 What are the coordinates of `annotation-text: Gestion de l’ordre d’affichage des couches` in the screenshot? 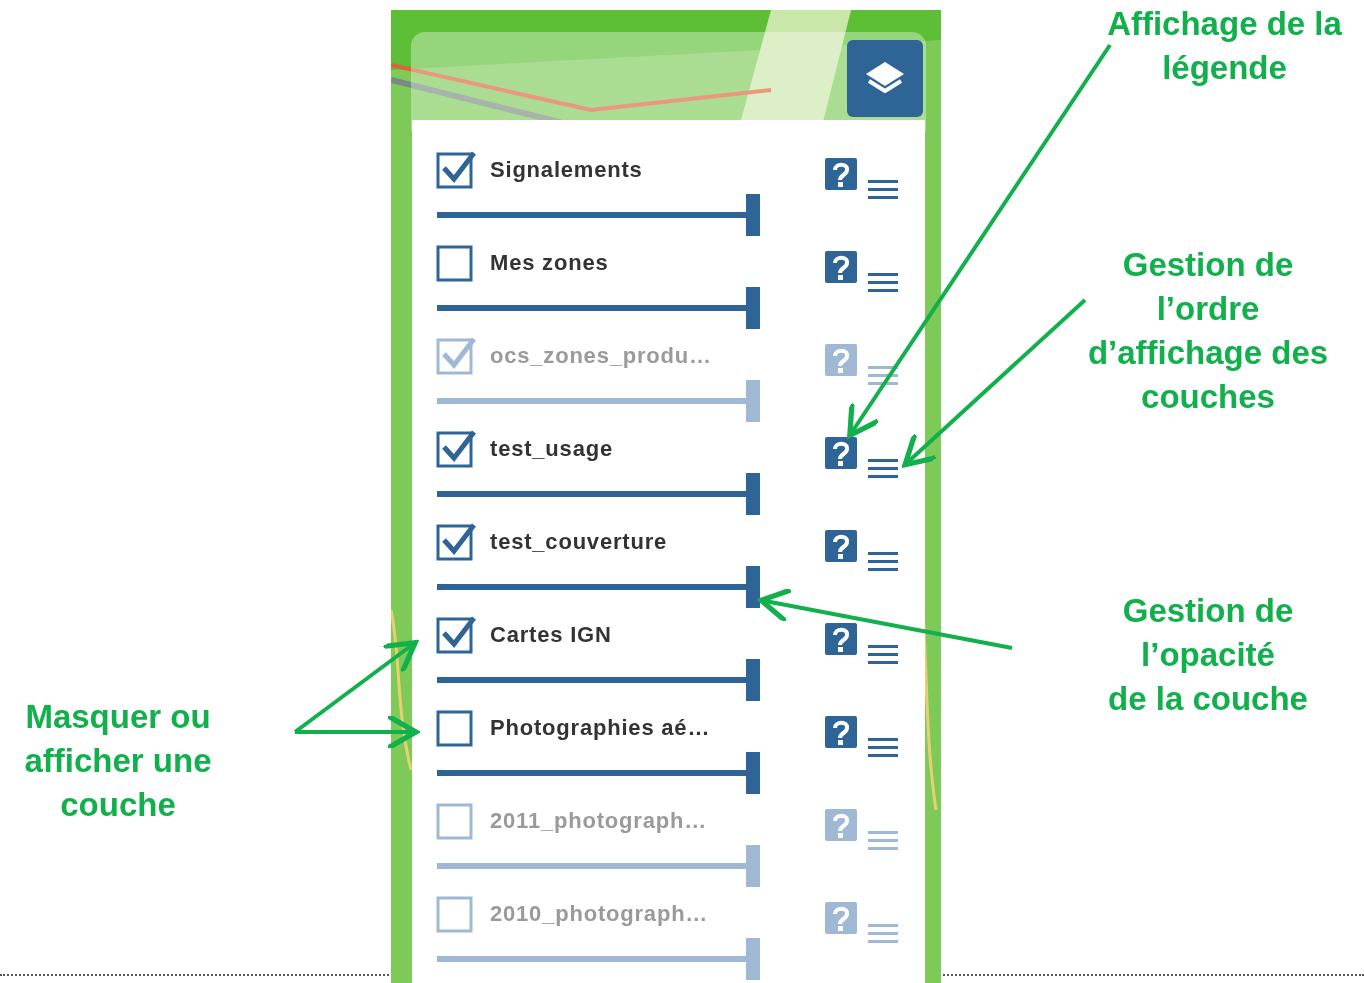 It's located at (1208, 331).